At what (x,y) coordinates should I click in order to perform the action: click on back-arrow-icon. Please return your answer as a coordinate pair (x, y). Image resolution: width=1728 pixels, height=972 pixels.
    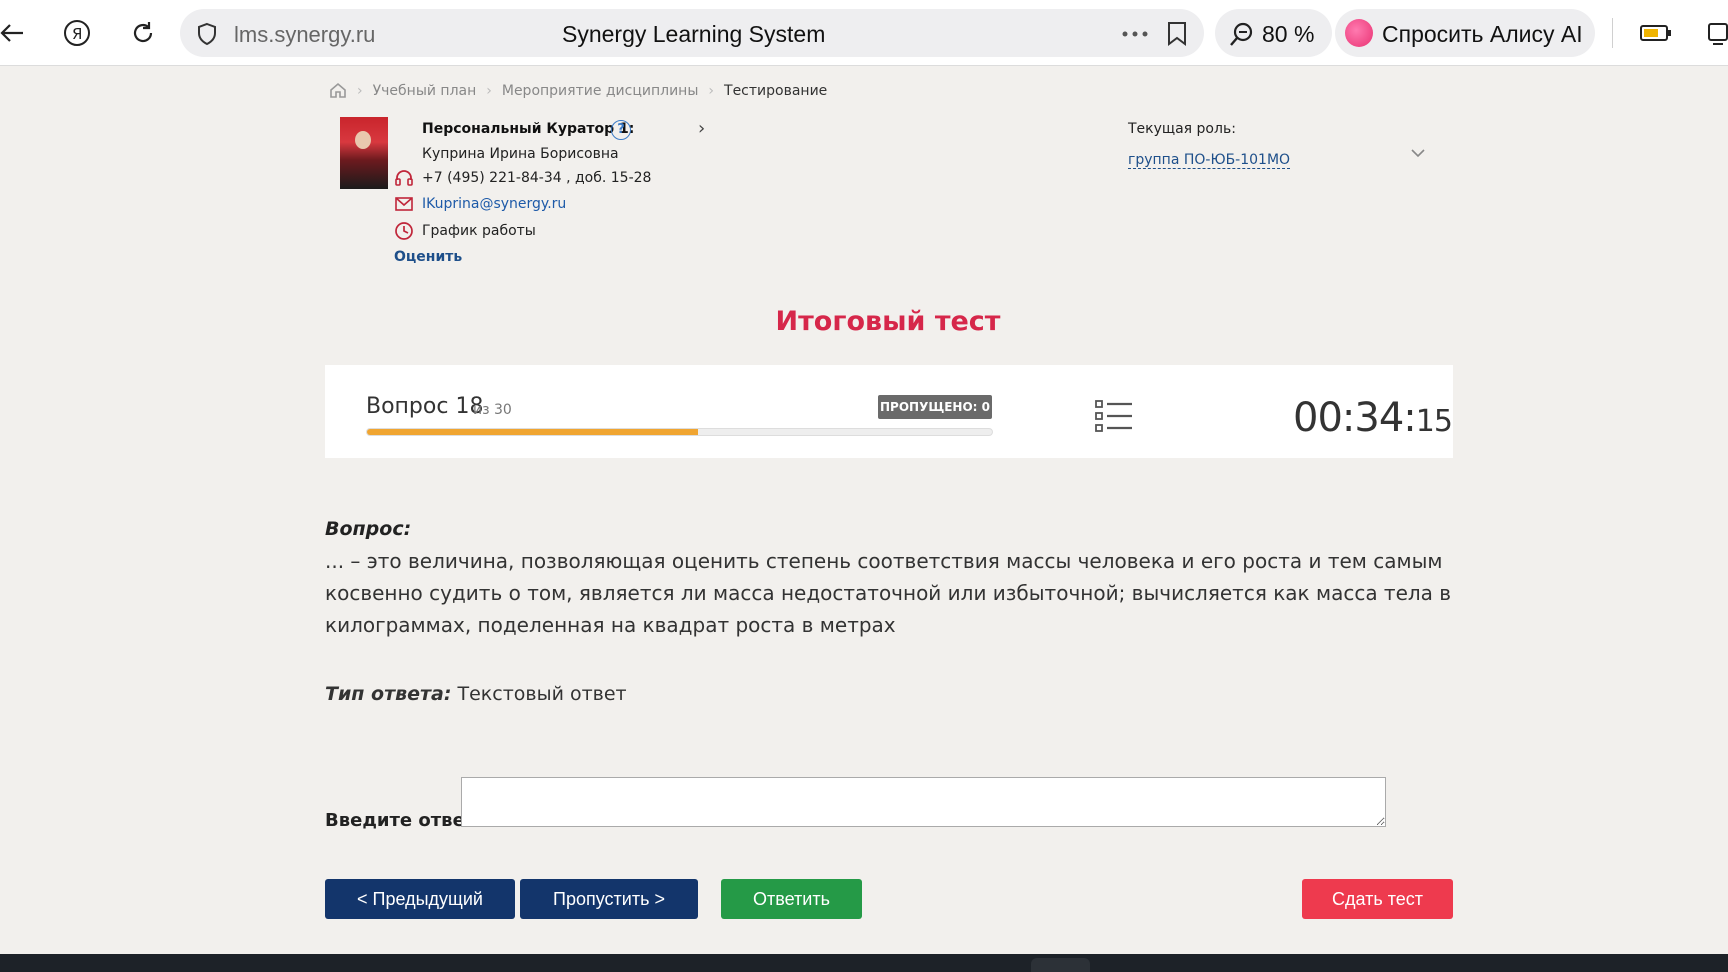
    Looking at the image, I should click on (15, 33).